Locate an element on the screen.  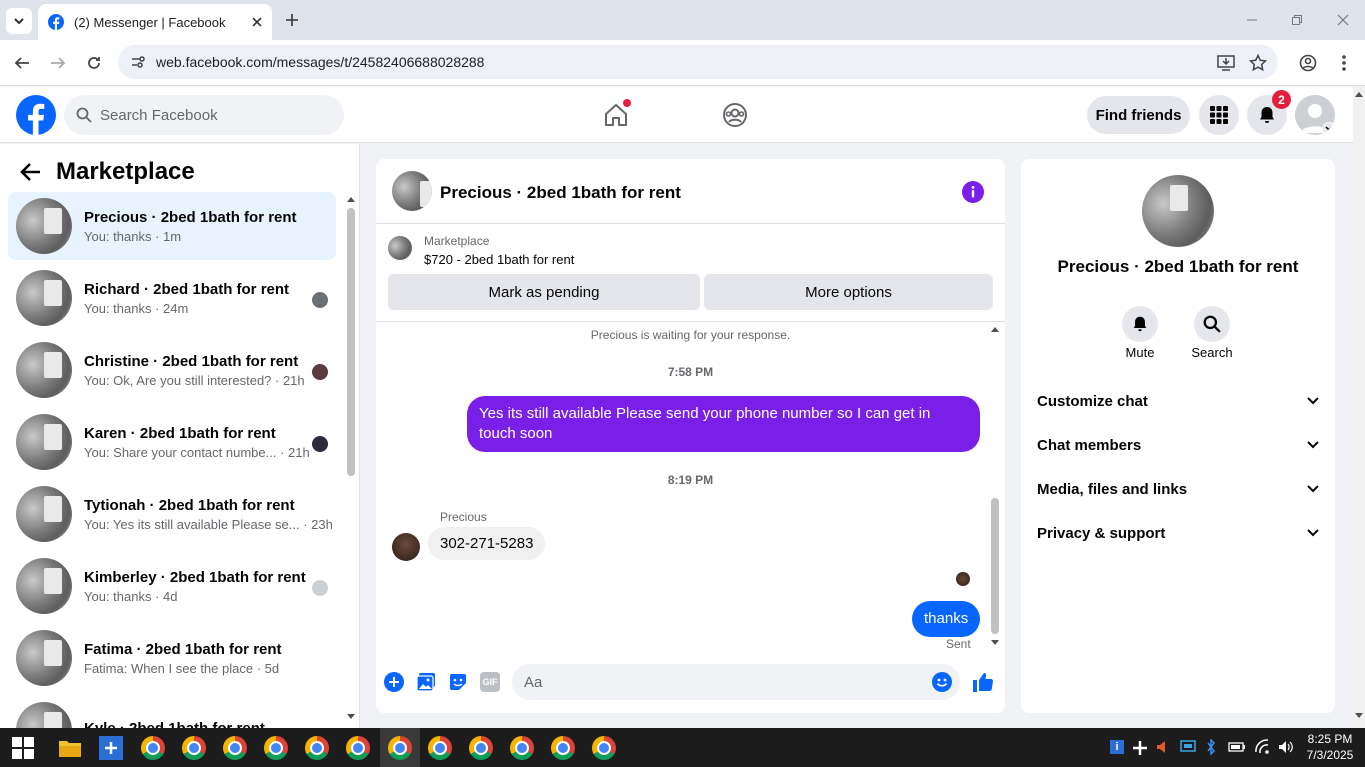
chat-title: Precious · 2bed 1bath for rent is located at coordinates (560, 193).